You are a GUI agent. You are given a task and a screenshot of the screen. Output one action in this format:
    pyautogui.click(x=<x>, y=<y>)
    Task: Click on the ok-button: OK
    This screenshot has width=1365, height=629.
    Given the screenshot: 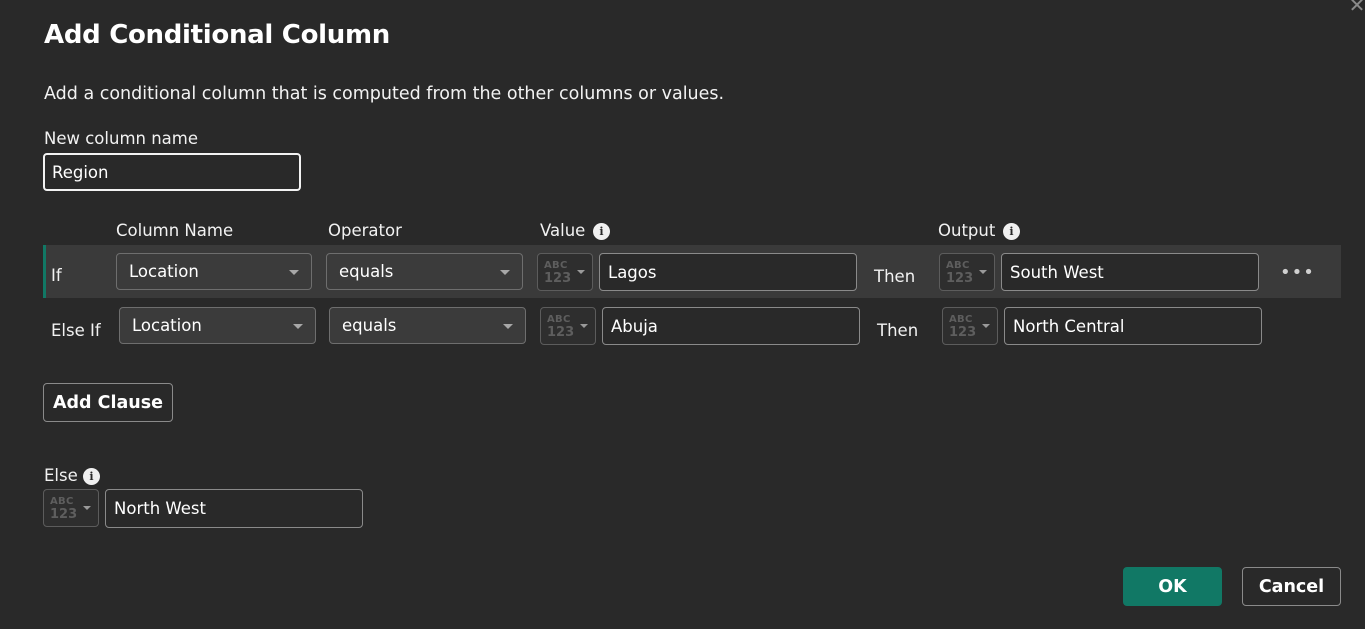 What is the action you would take?
    pyautogui.click(x=1172, y=586)
    